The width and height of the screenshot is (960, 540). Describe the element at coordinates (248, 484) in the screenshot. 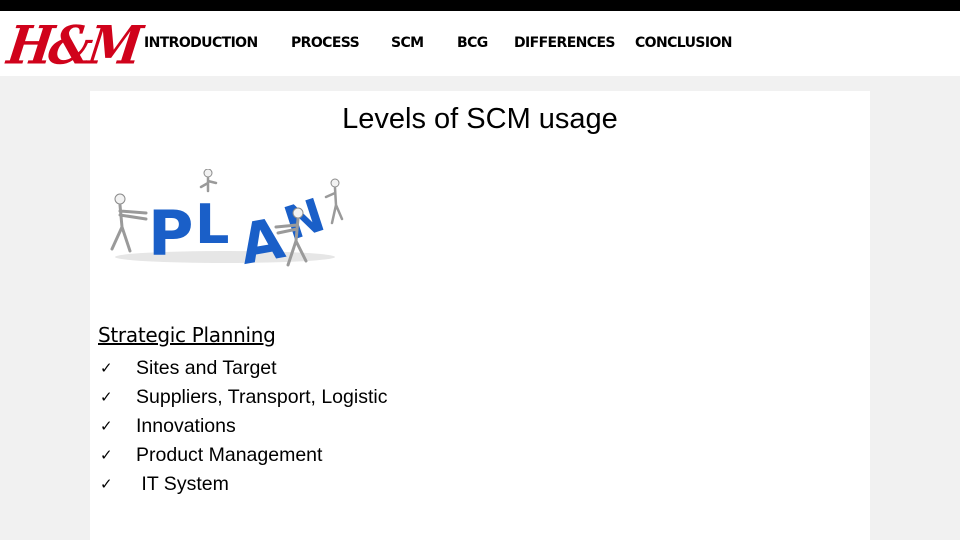

I see `list-item: ✓ IT System` at that location.